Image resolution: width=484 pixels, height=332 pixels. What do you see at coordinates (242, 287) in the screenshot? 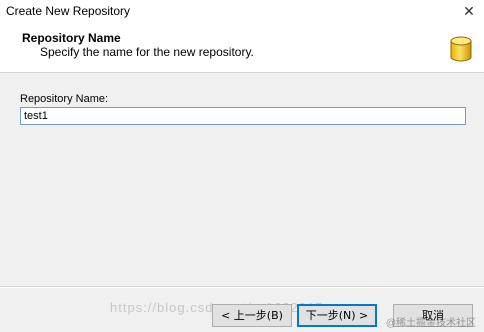
I see `footer-divider` at bounding box center [242, 287].